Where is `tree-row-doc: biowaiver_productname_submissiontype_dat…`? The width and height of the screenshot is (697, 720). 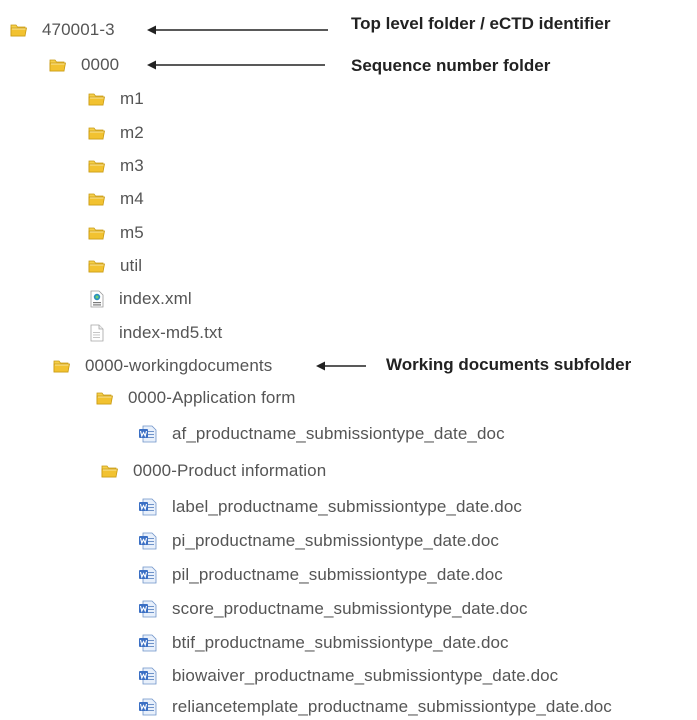 tree-row-doc: biowaiver_productname_submissiontype_dat… is located at coordinates (348, 676).